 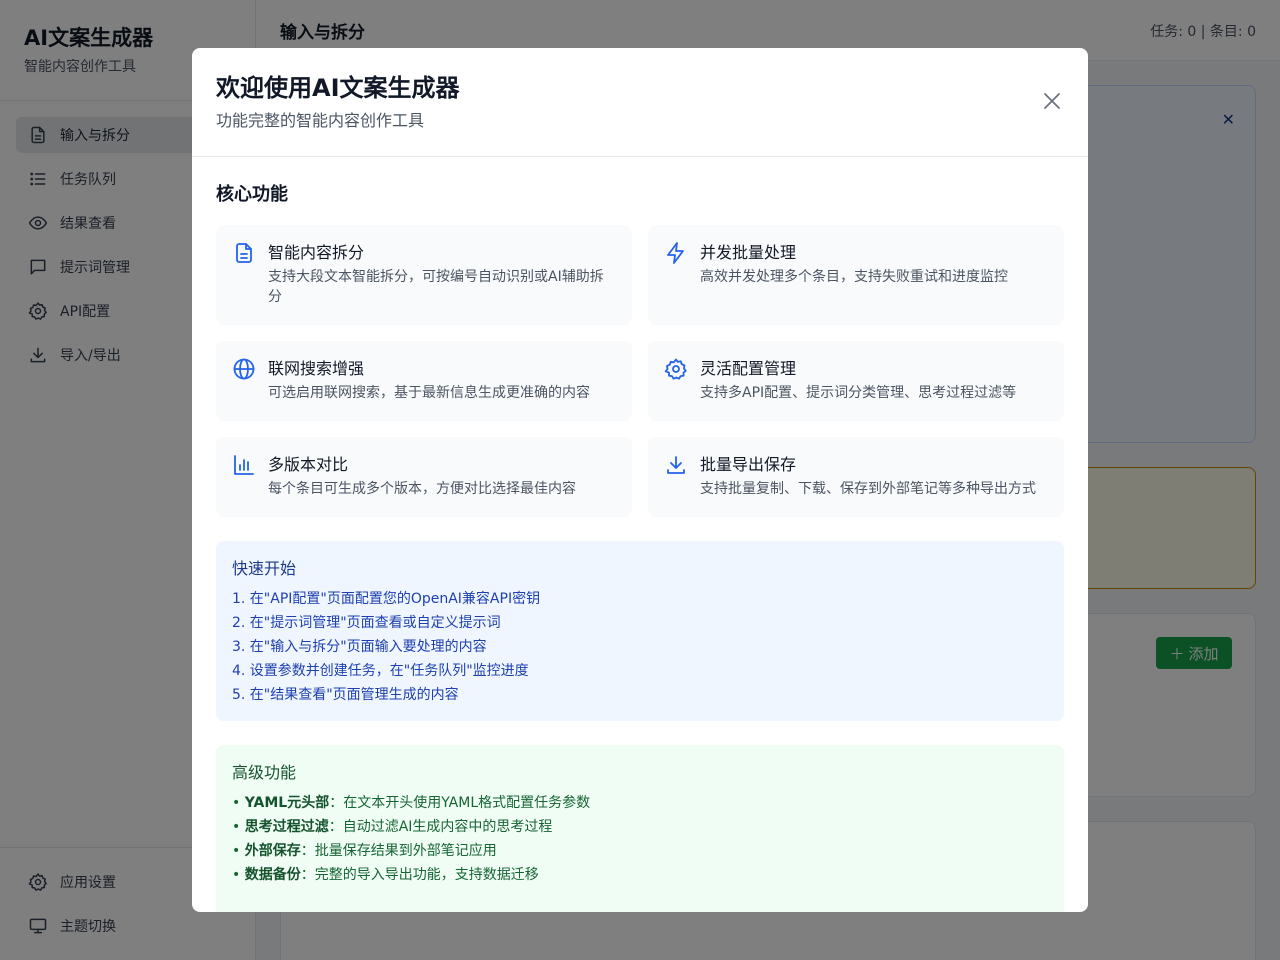 I want to click on feature-title: 批量导出保存, so click(x=748, y=464).